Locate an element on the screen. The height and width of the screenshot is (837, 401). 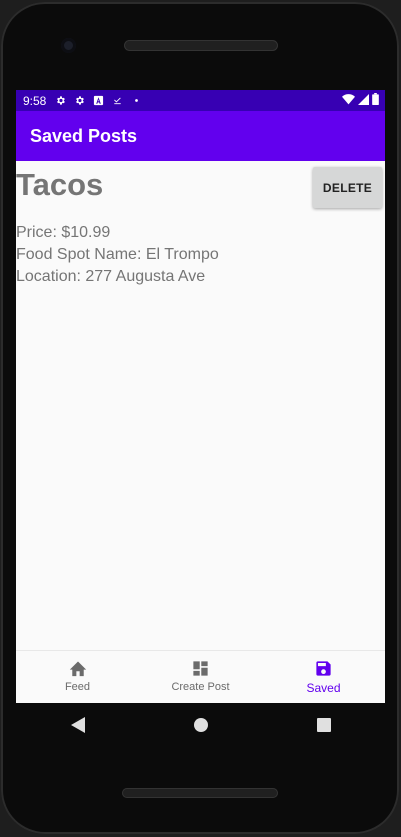
recents-icon is located at coordinates (324, 725).